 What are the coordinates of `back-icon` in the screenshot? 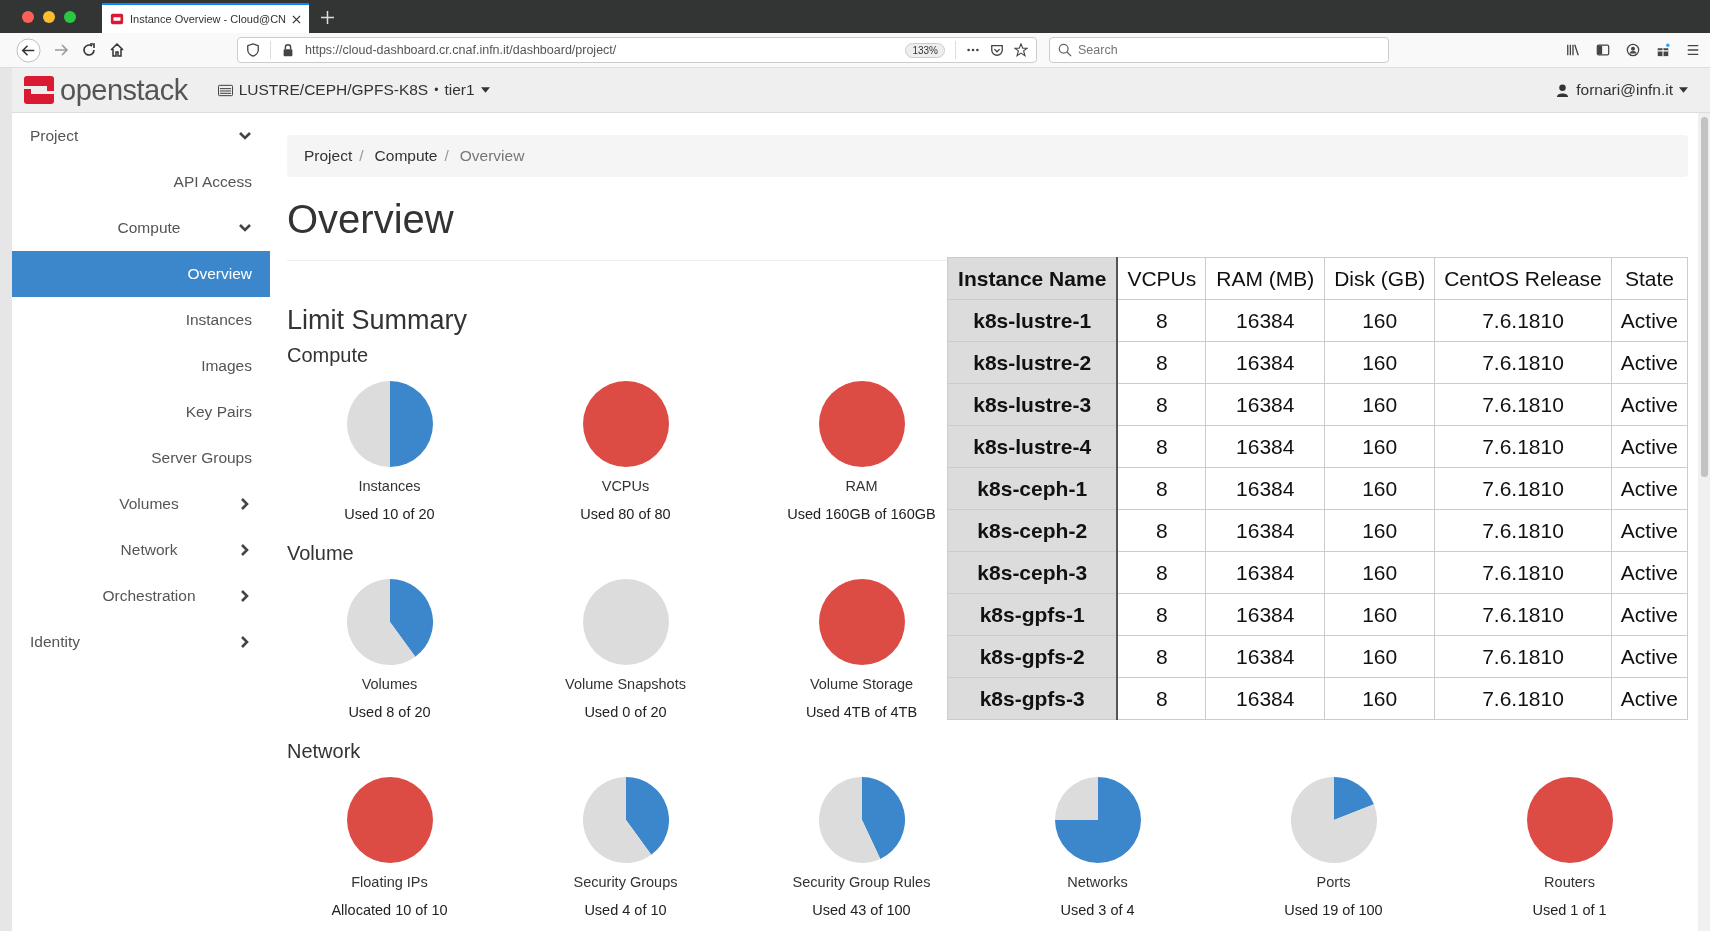 It's located at (28, 50).